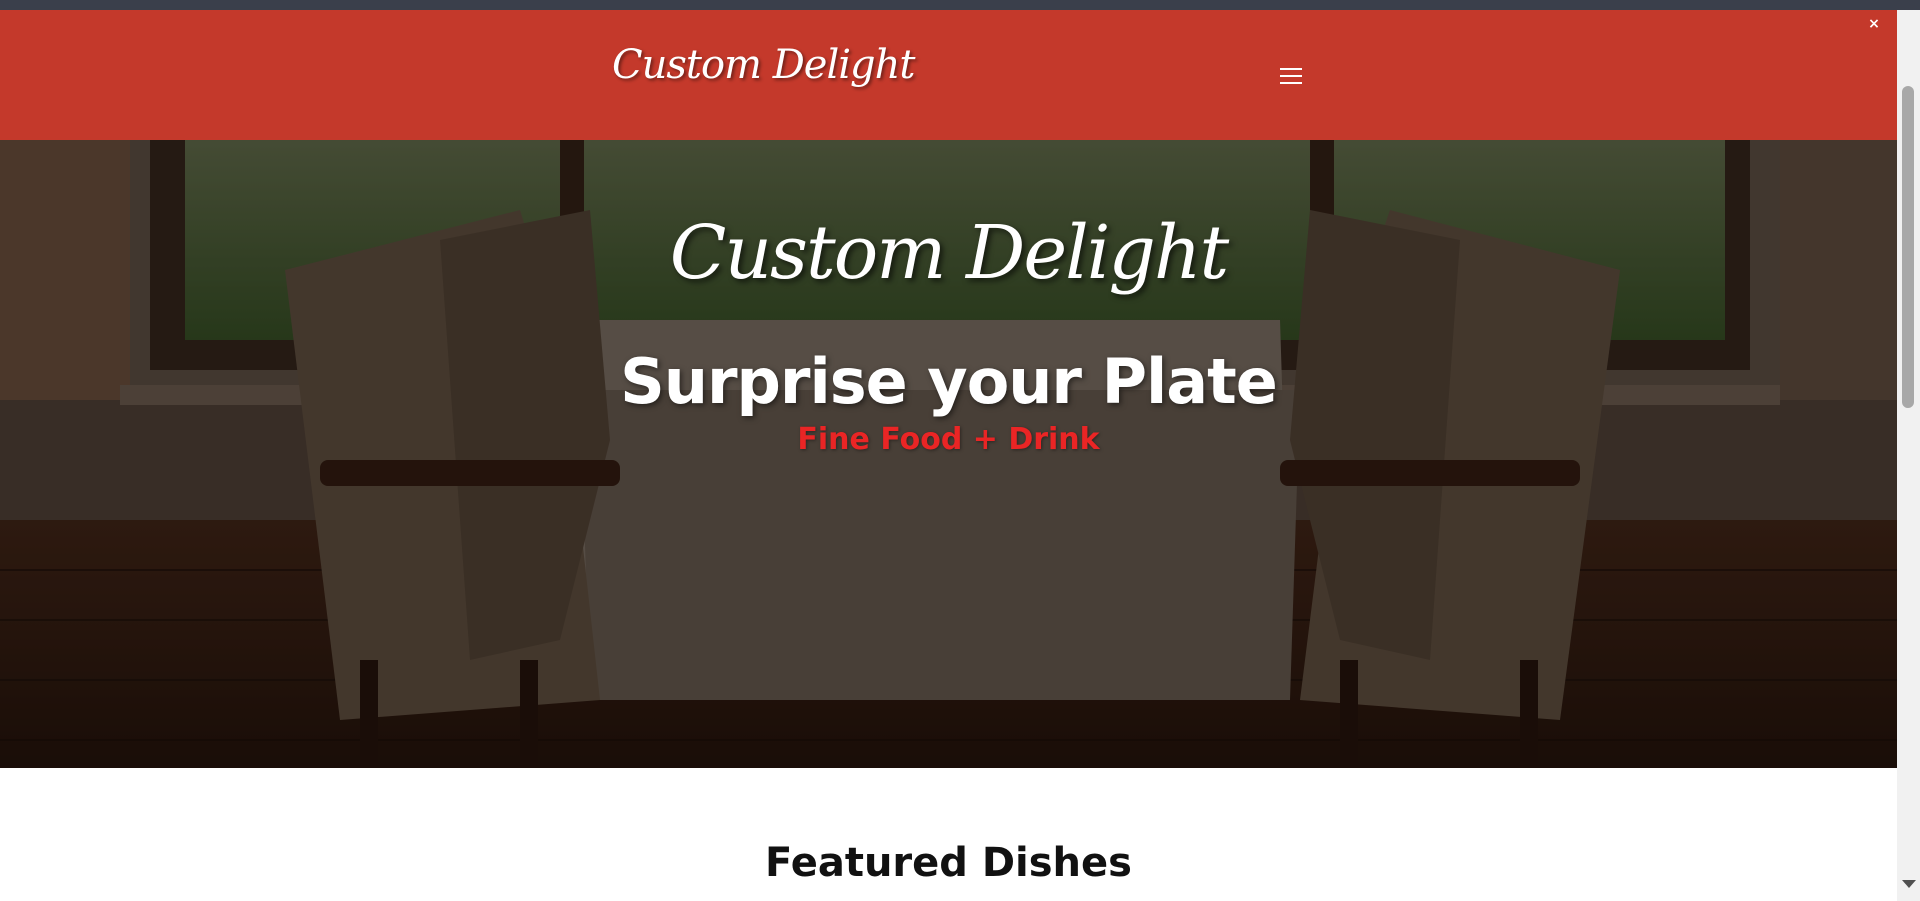 This screenshot has width=1920, height=901. I want to click on hamburger-menu-icon, so click(1291, 76).